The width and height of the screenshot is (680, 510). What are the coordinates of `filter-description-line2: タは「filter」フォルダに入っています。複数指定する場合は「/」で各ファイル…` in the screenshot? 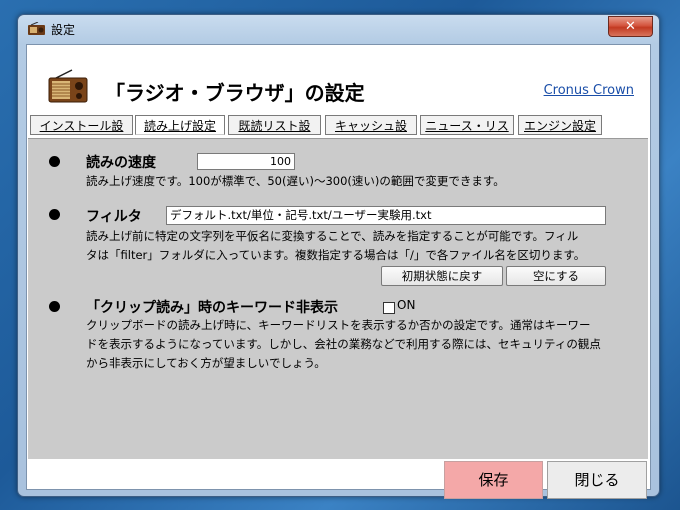 It's located at (336, 255).